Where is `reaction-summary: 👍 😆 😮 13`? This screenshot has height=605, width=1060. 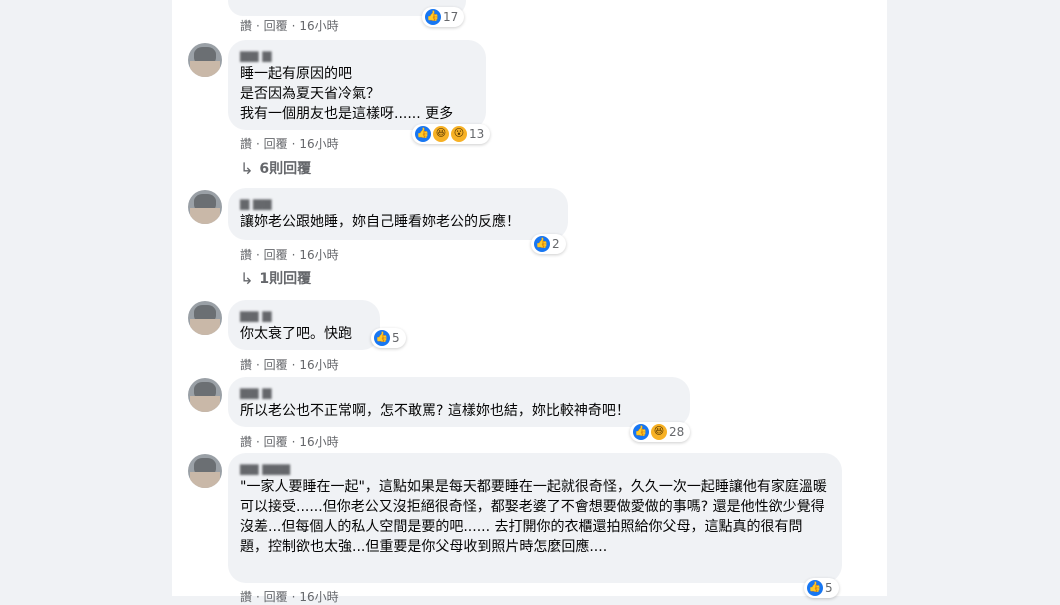 reaction-summary: 👍 😆 😮 13 is located at coordinates (451, 134).